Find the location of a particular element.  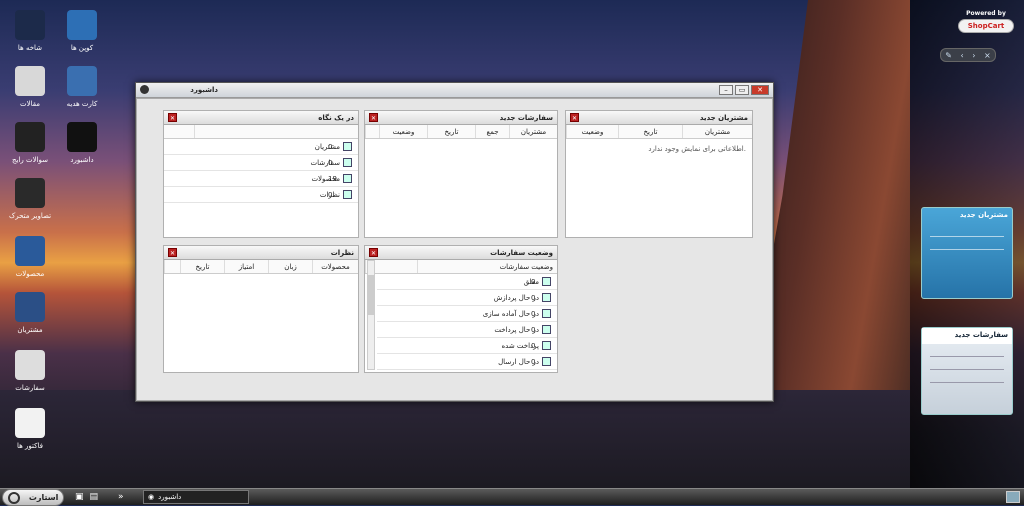

scrollbar-thumb is located at coordinates (371, 295).